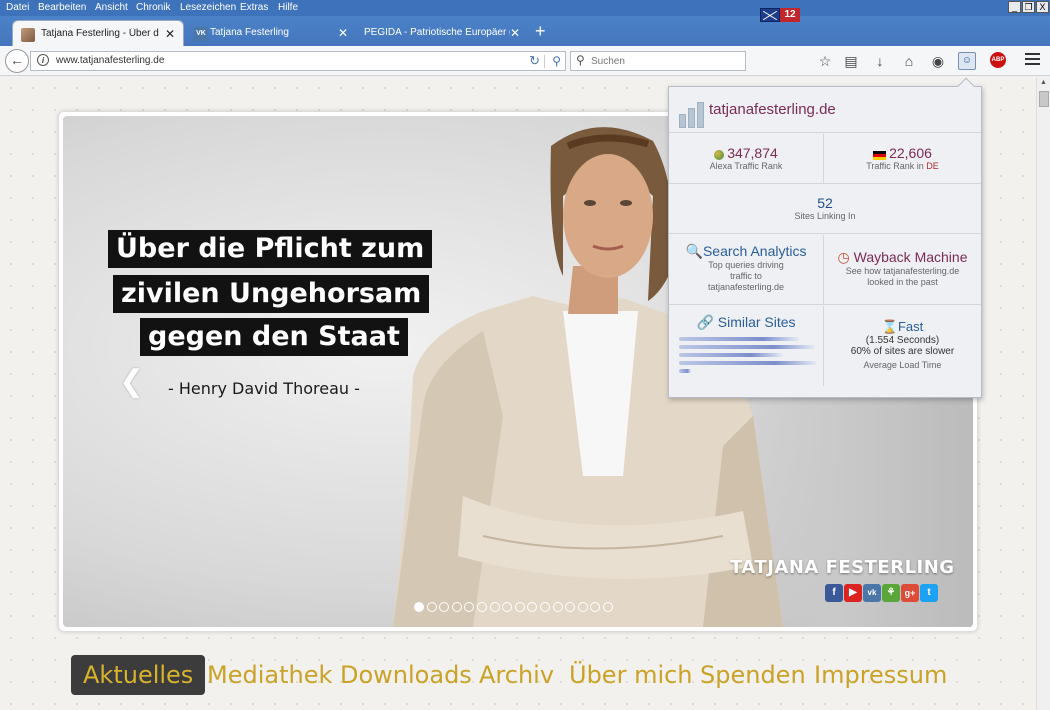 The height and width of the screenshot is (710, 1050). Describe the element at coordinates (288, 7) in the screenshot. I see `menu-hilfe: Hilfe` at that location.